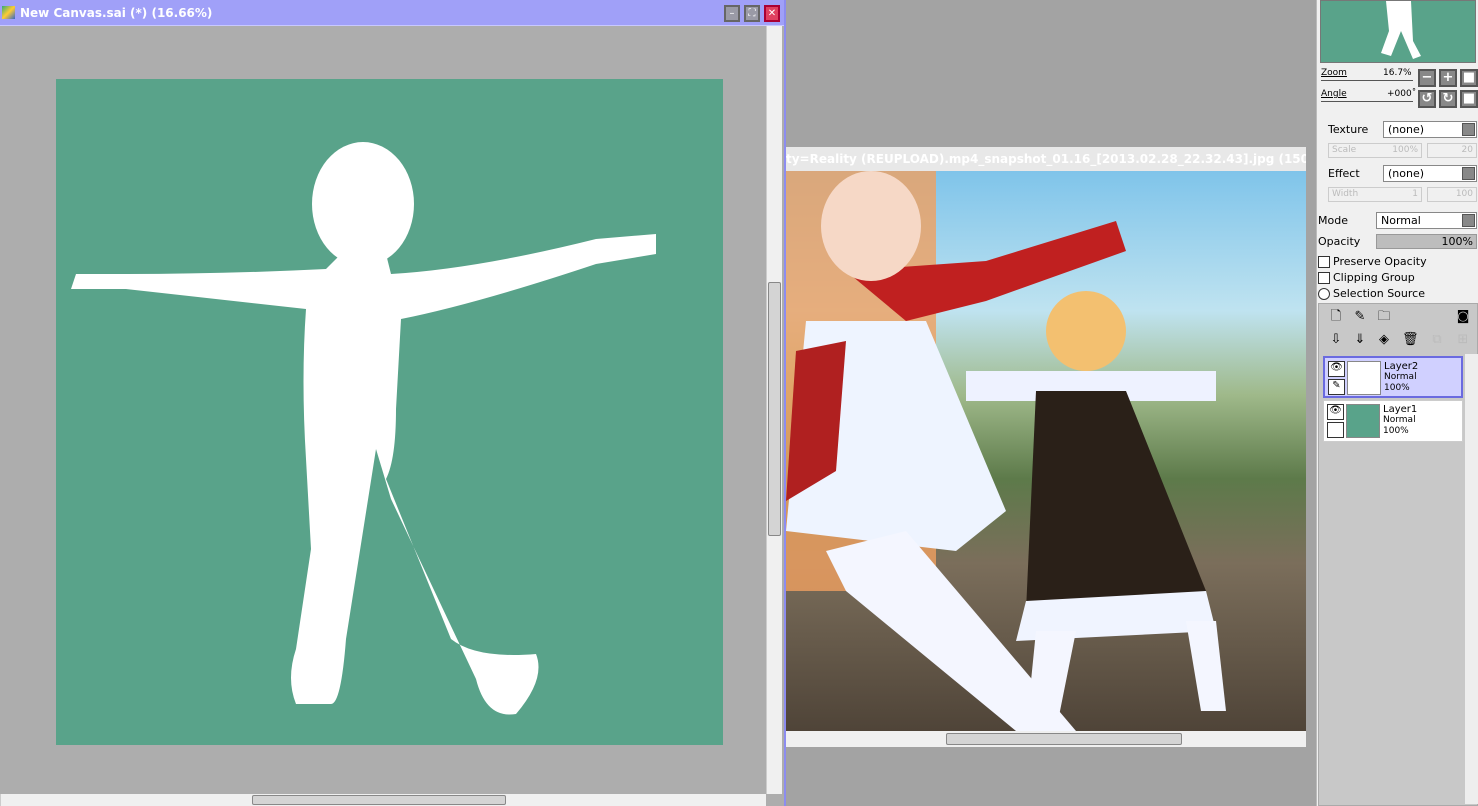 The width and height of the screenshot is (1478, 806). What do you see at coordinates (1463, 339) in the screenshot?
I see `link-mask-icon: ⊞` at bounding box center [1463, 339].